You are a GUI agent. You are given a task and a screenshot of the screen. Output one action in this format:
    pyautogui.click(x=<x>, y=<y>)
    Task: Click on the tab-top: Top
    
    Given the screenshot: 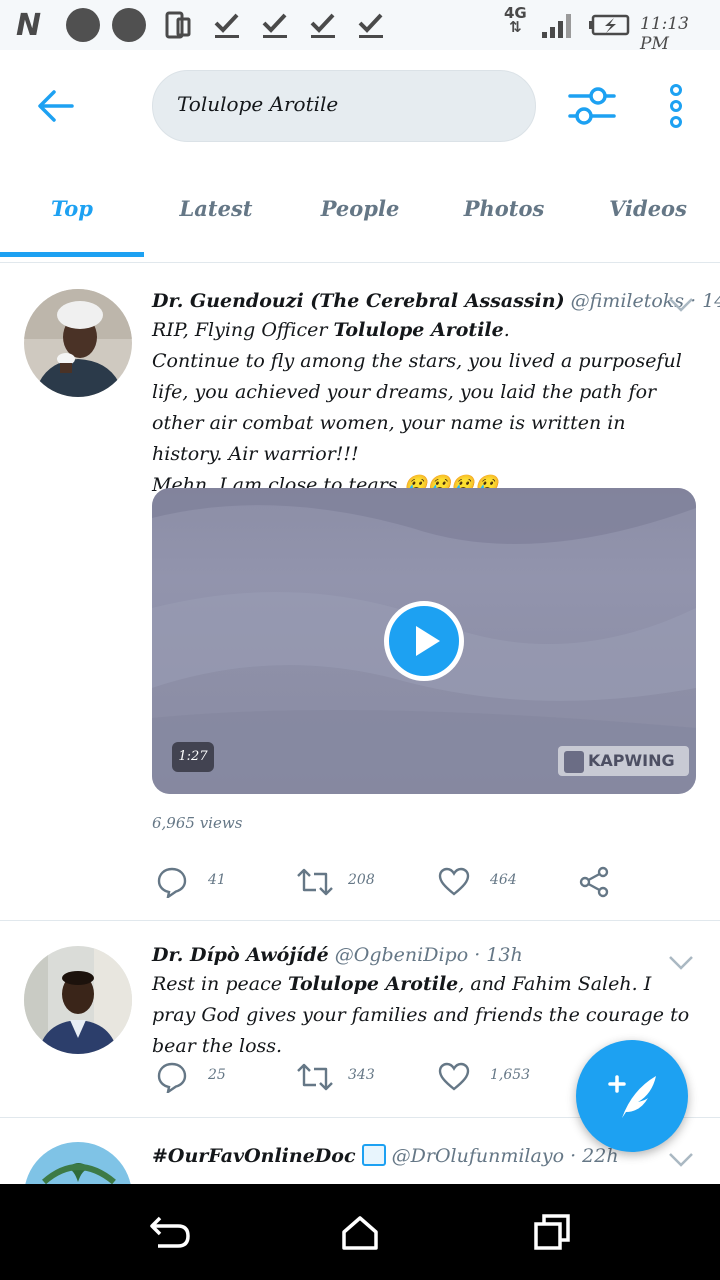 What is the action you would take?
    pyautogui.click(x=72, y=213)
    